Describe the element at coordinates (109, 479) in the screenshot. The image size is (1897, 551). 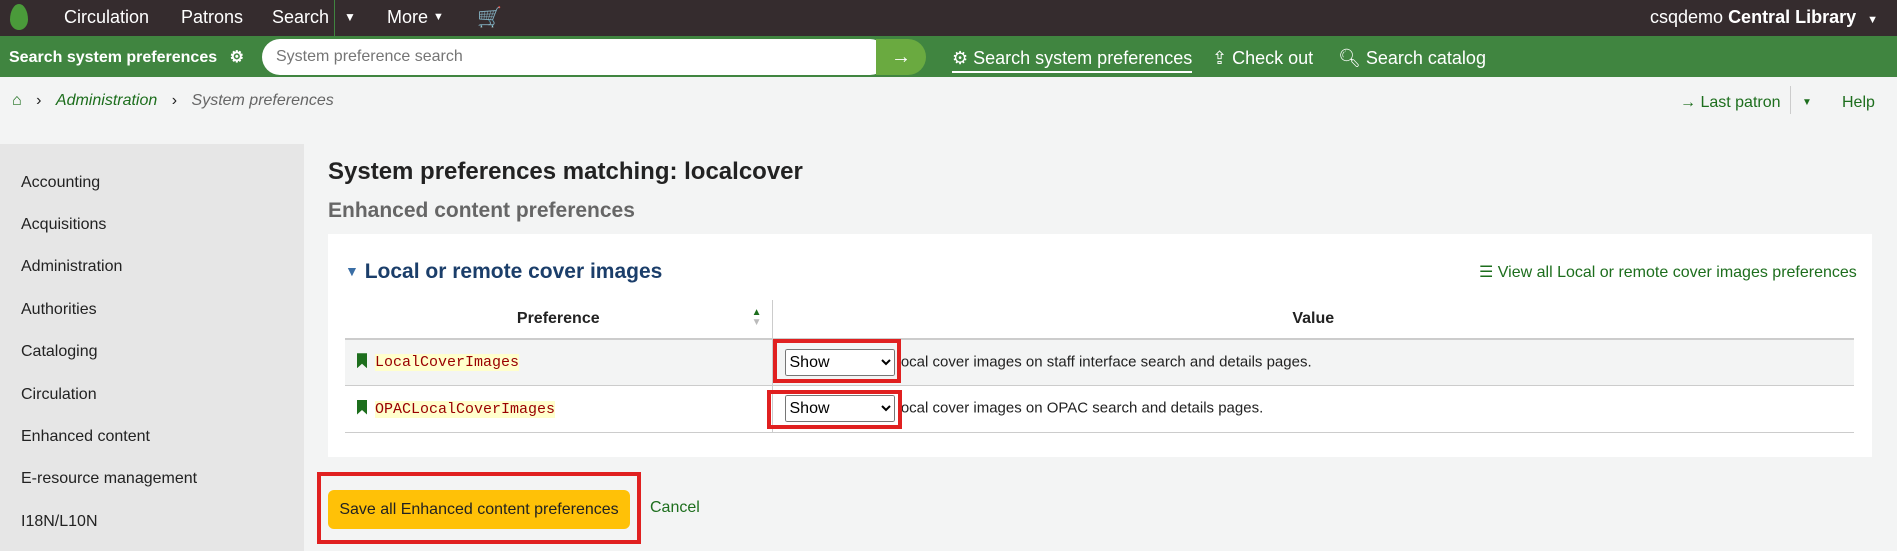
I see `sidebar-item-e-resource-management: E-resource management` at that location.